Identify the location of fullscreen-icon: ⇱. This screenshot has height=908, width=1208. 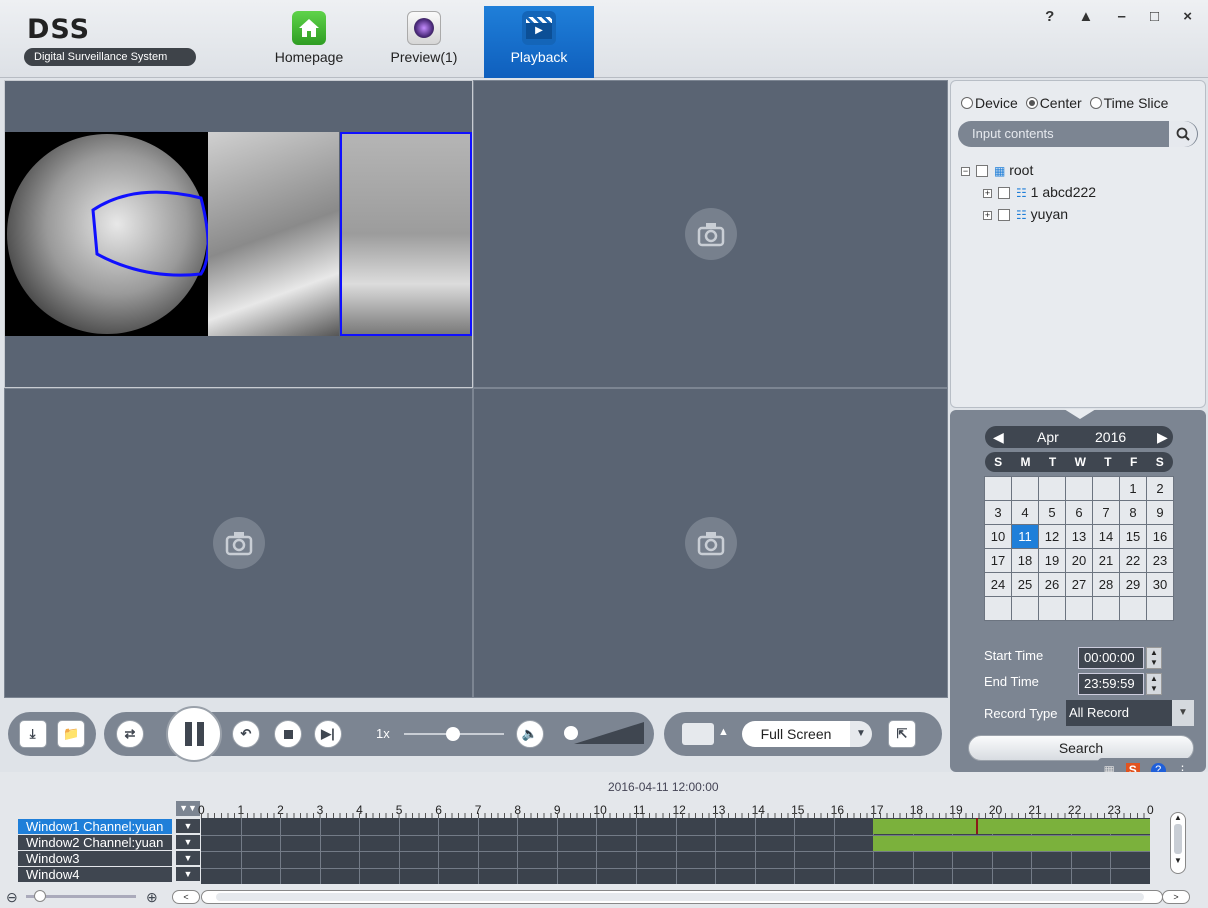
(902, 734).